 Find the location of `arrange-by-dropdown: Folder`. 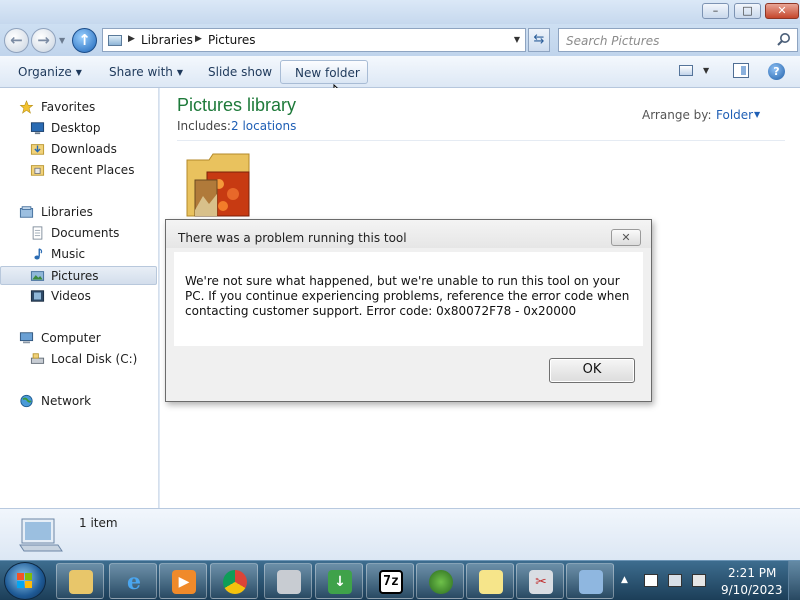

arrange-by-dropdown: Folder is located at coordinates (734, 115).